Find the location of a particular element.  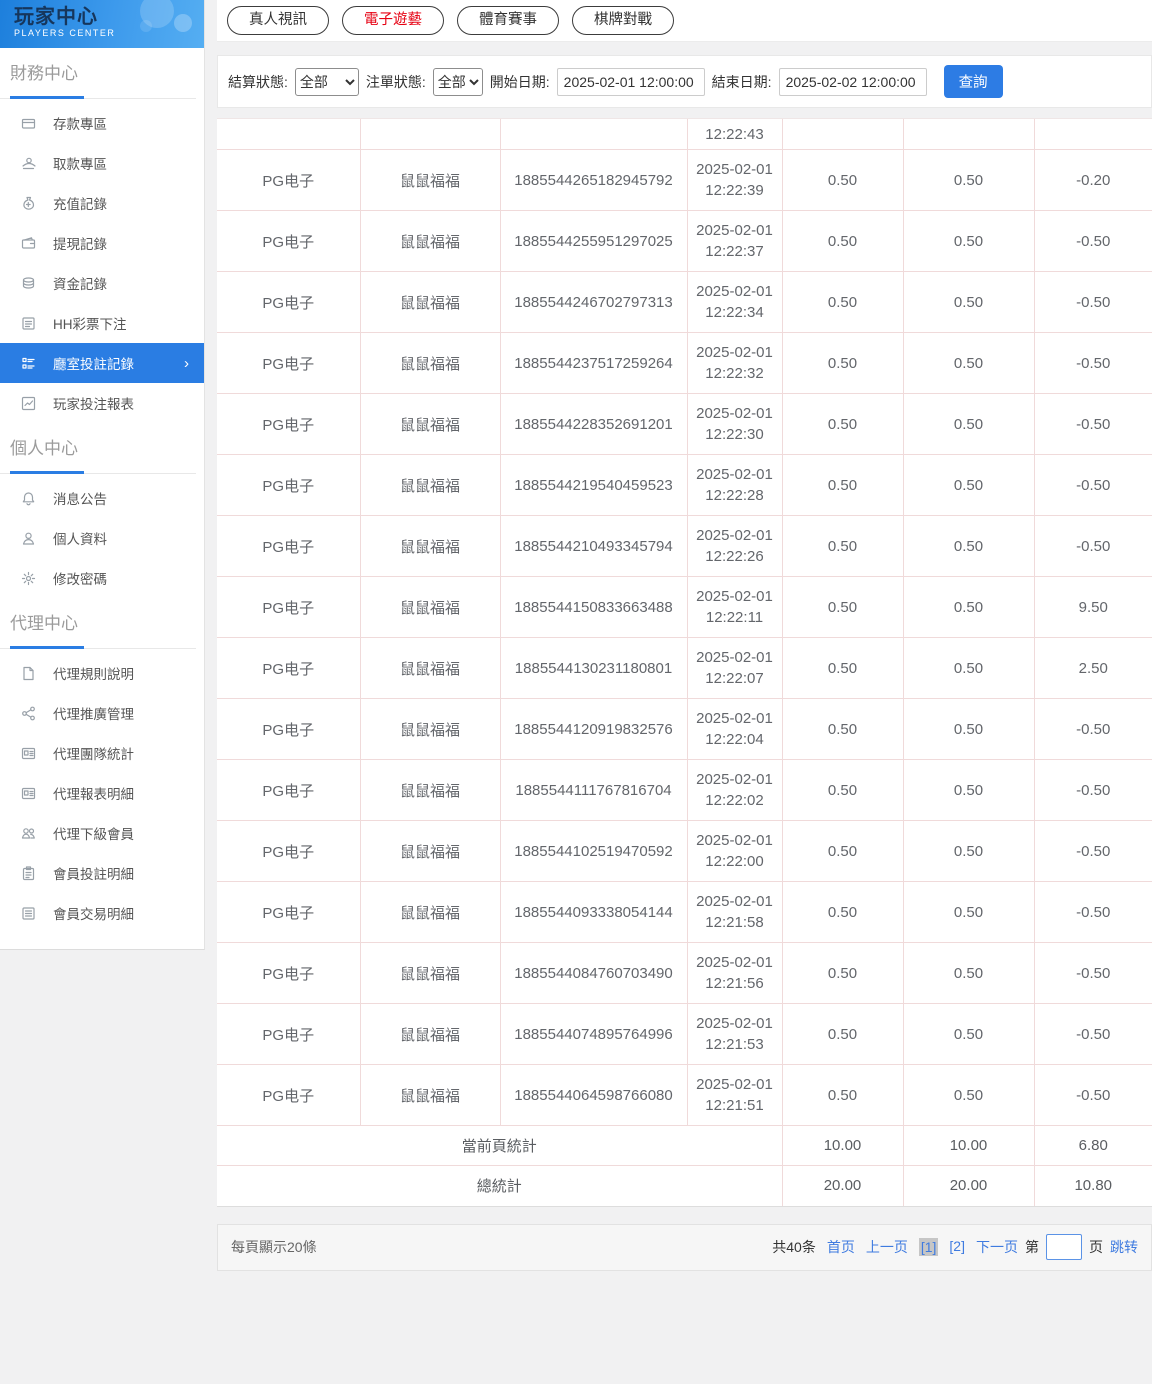

sidebar-item-label: 充值記錄 is located at coordinates (80, 204).